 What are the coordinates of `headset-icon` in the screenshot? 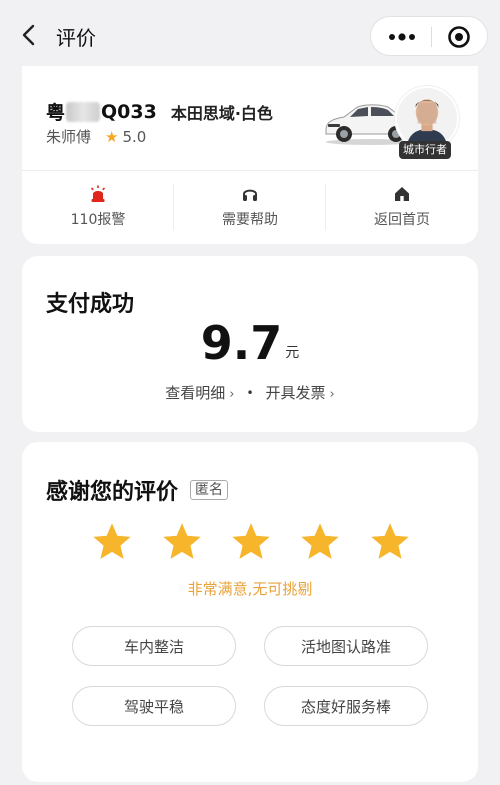 It's located at (250, 195).